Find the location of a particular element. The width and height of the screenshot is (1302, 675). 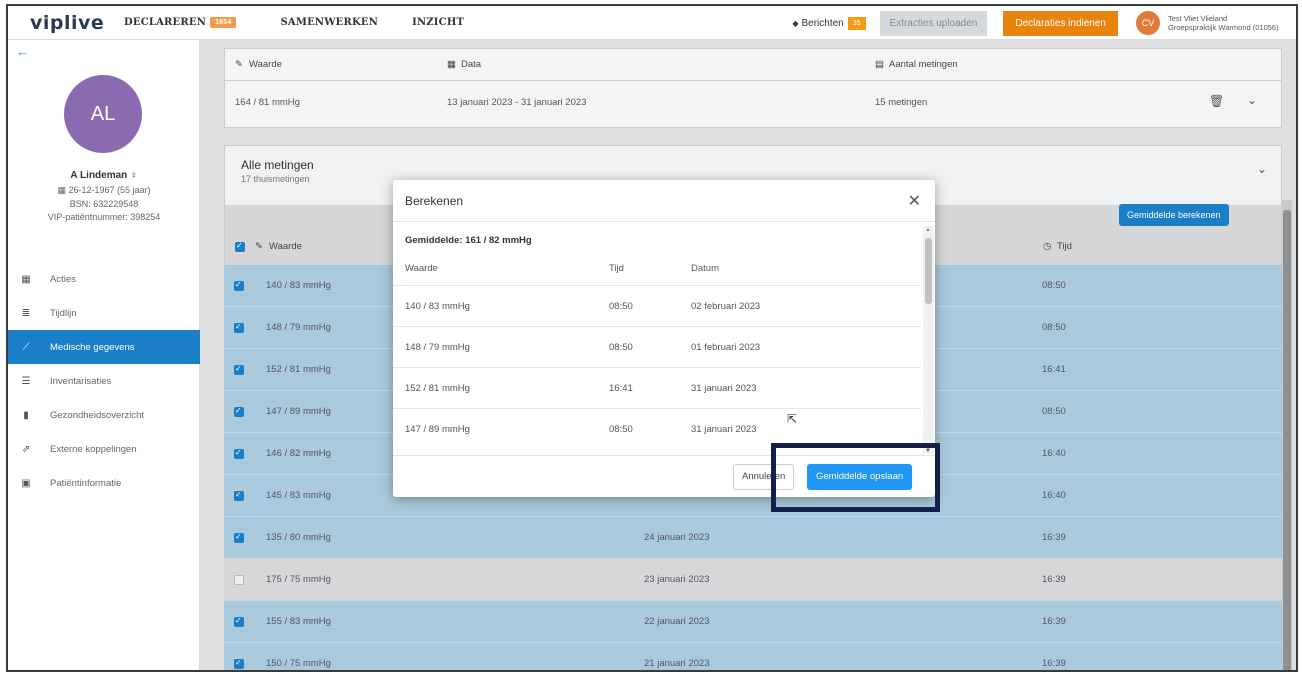

nav-samenwerken: SAMENWERKEN is located at coordinates (329, 22).